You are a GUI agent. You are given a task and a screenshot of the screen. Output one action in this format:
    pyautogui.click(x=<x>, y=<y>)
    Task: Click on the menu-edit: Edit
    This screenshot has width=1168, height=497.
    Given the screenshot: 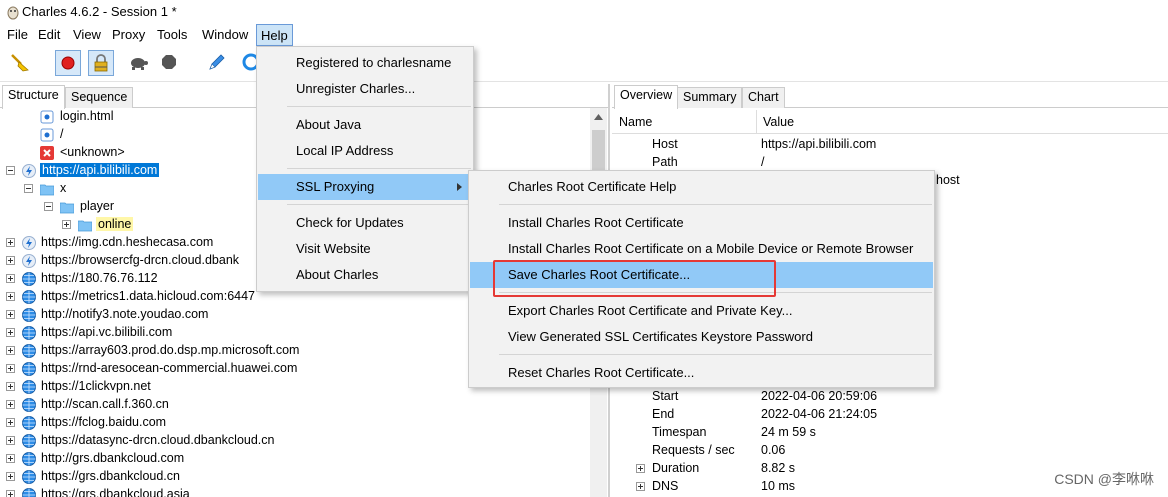 What is the action you would take?
    pyautogui.click(x=49, y=34)
    